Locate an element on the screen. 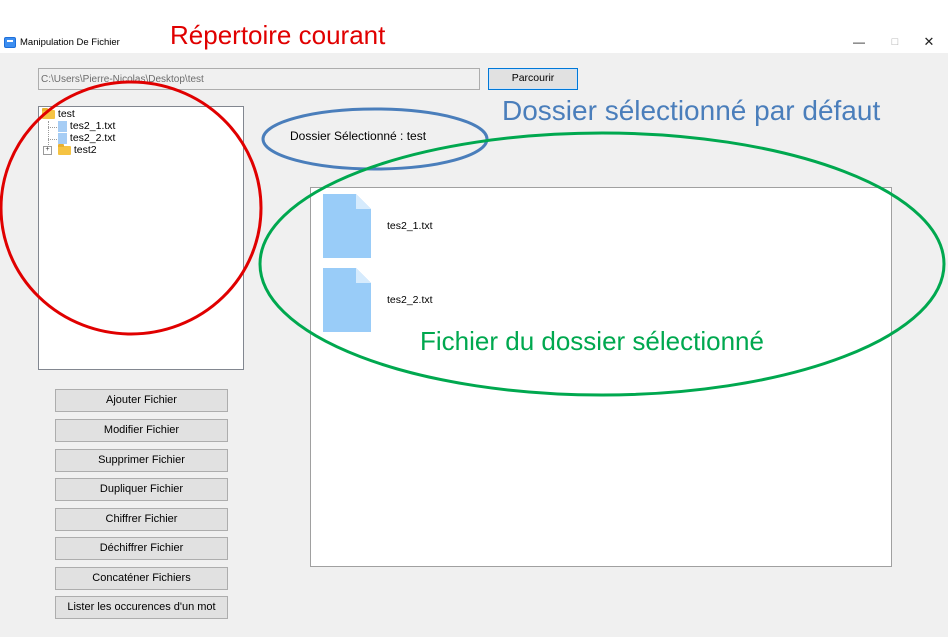 The height and width of the screenshot is (637, 948). annotation-selected-files: Fichier du dossier sélectionné is located at coordinates (592, 341).